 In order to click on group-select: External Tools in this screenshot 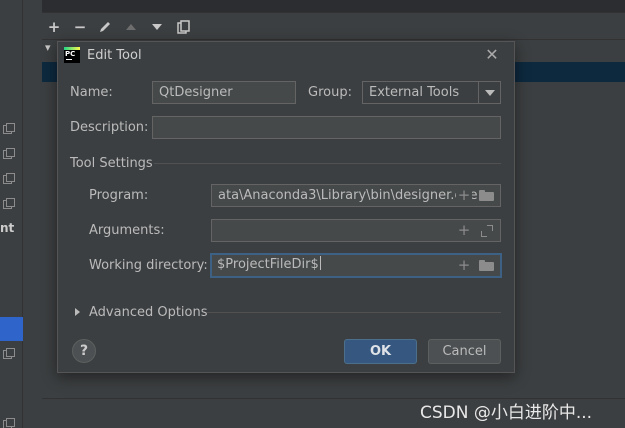, I will do `click(431, 92)`.